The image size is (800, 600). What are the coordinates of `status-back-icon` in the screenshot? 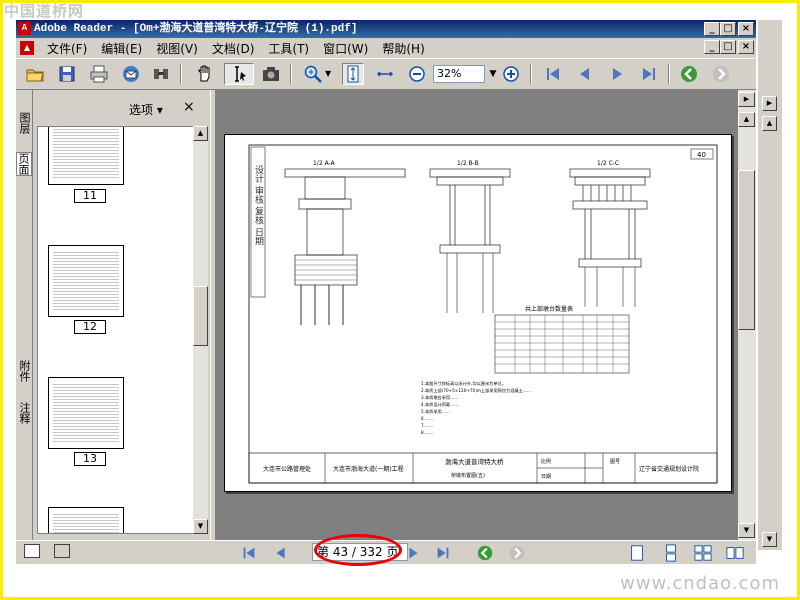 It's located at (485, 553).